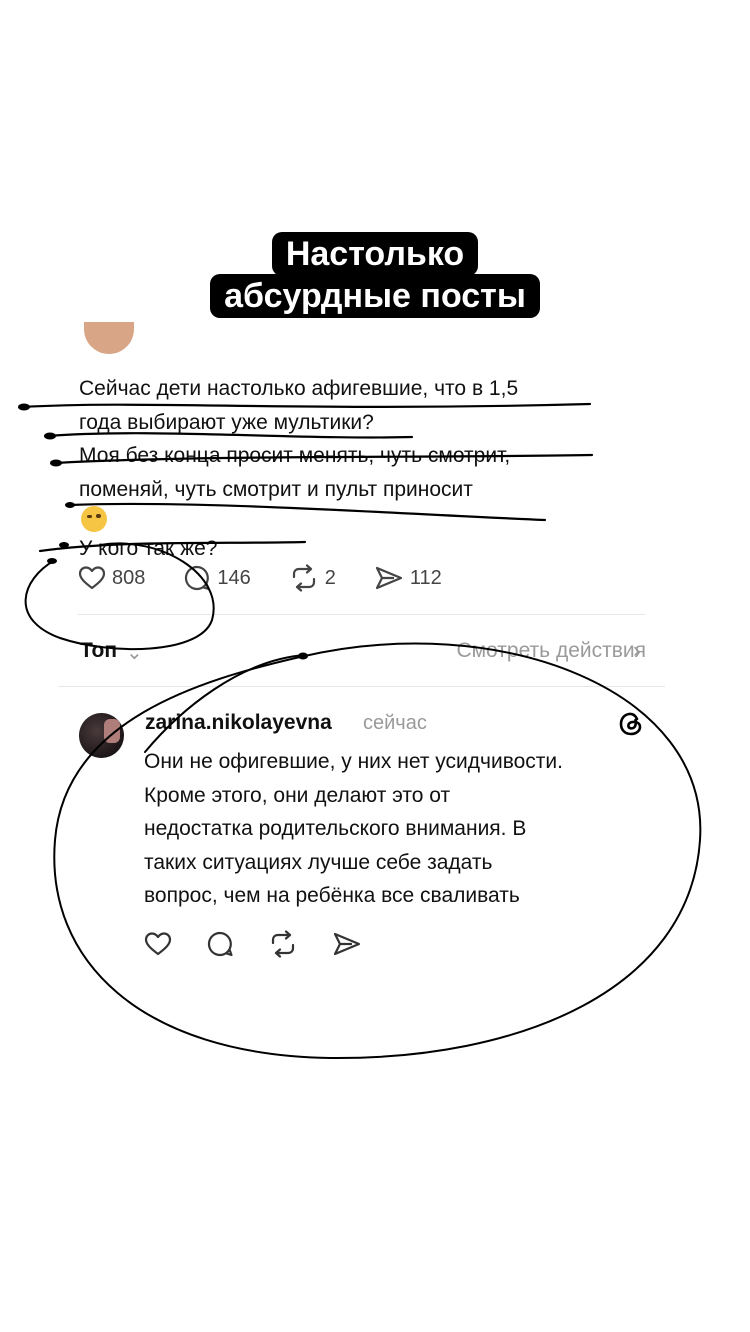 Image resolution: width=750 pixels, height=1332 pixels. I want to click on like-count: 808, so click(129, 577).